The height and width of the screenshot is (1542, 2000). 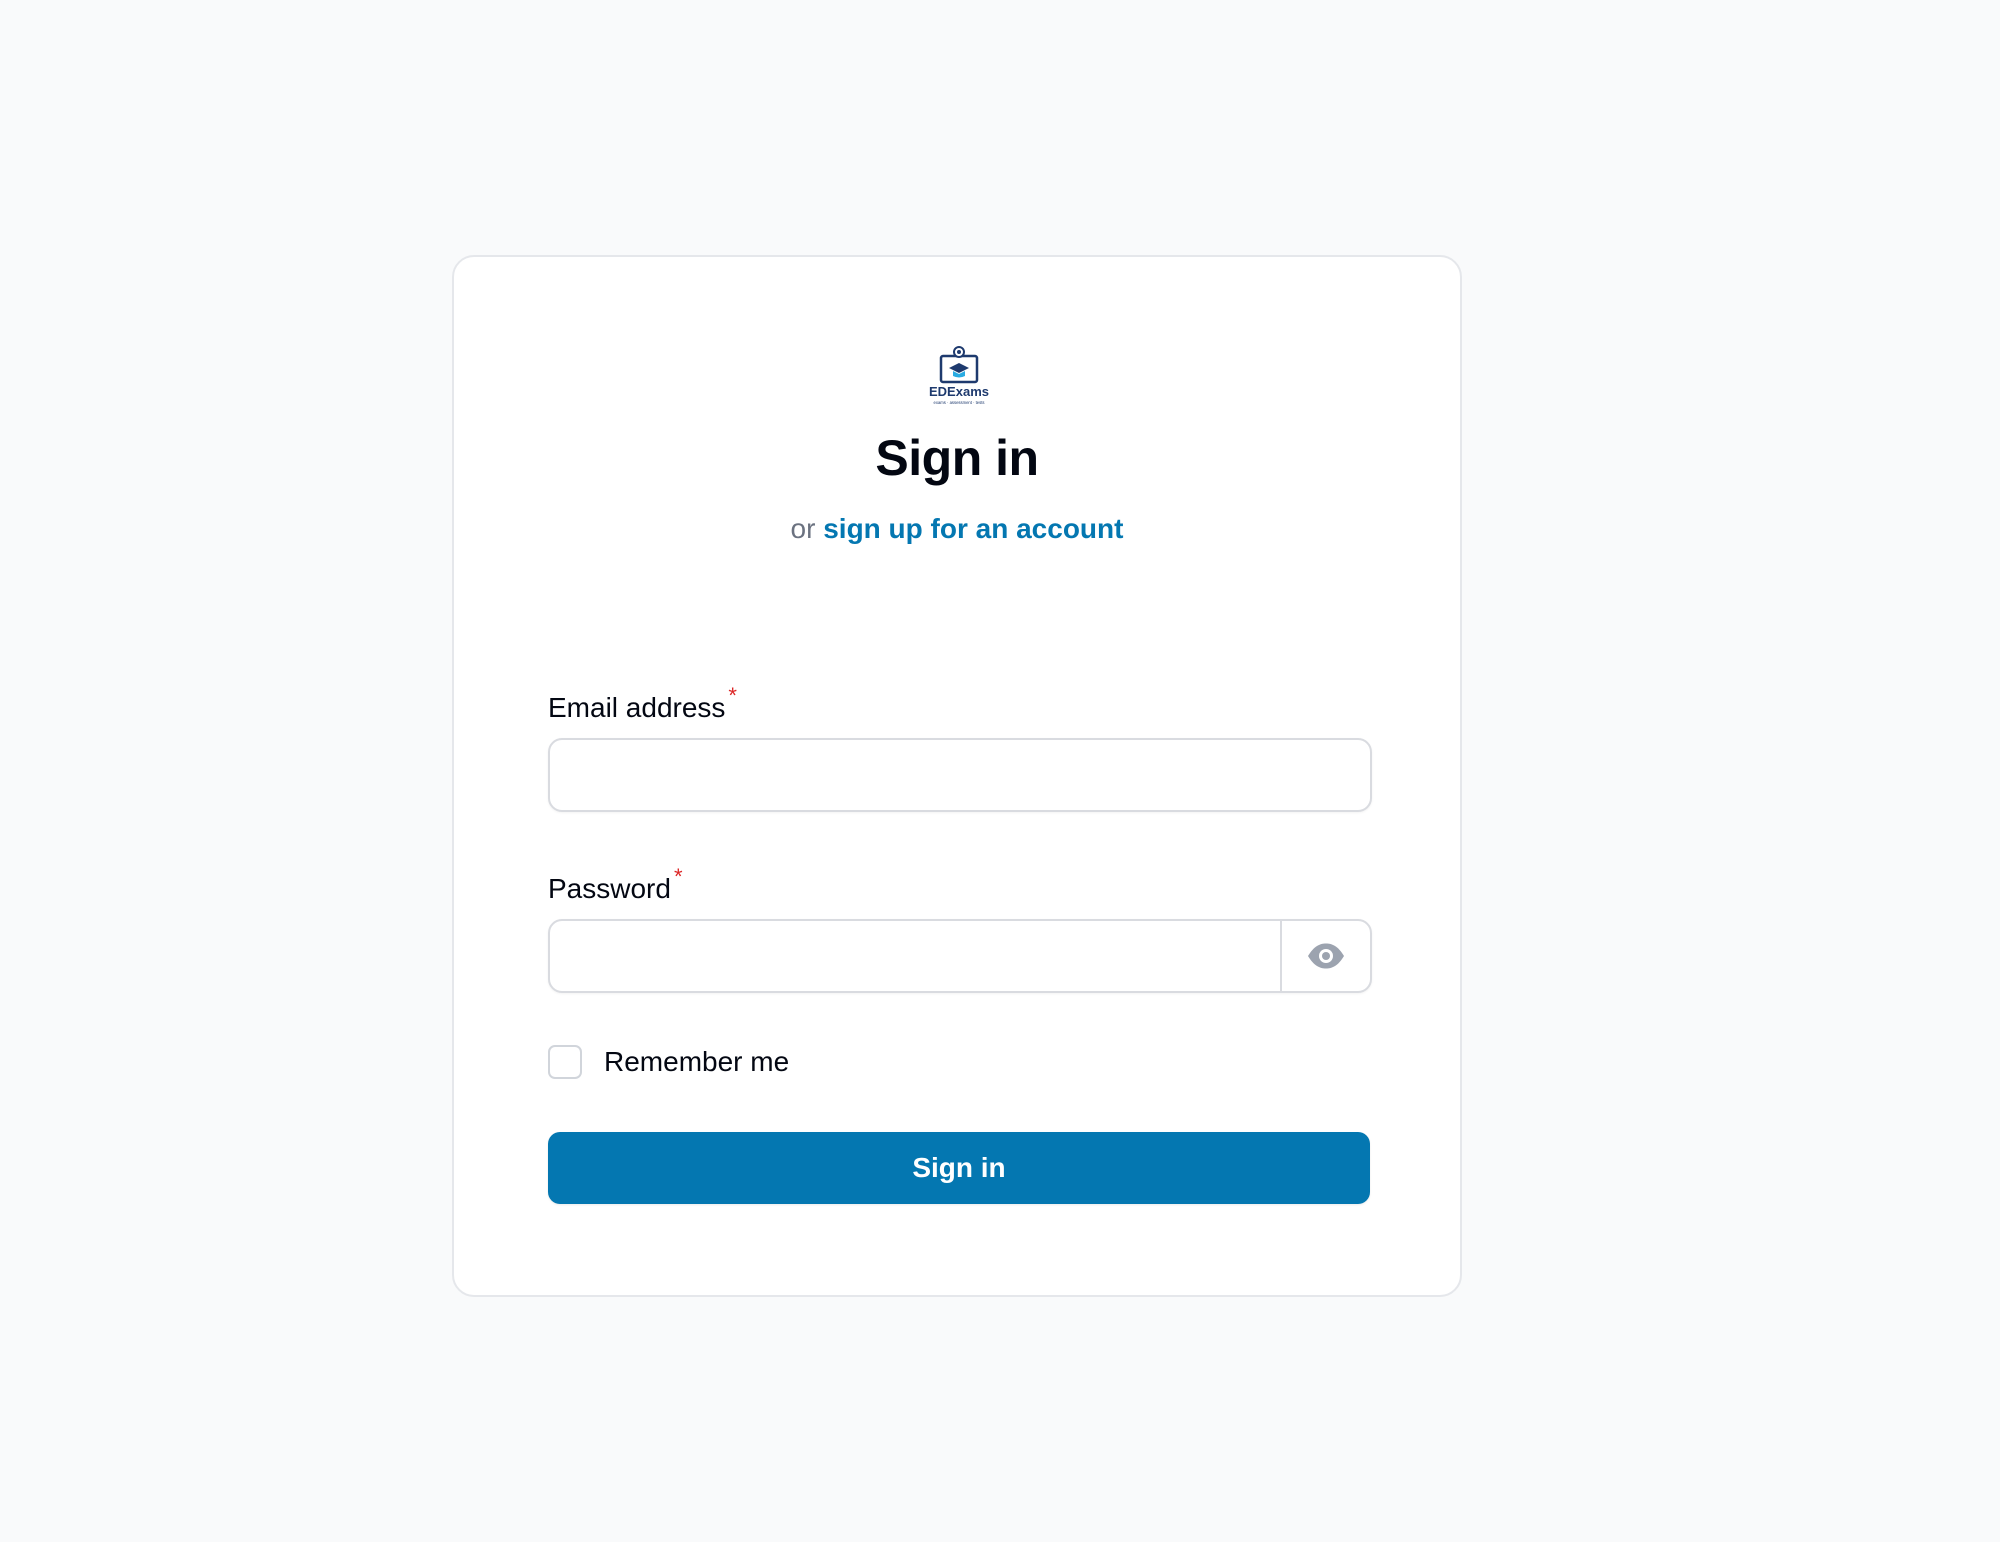 I want to click on show-password-button, so click(x=1325, y=956).